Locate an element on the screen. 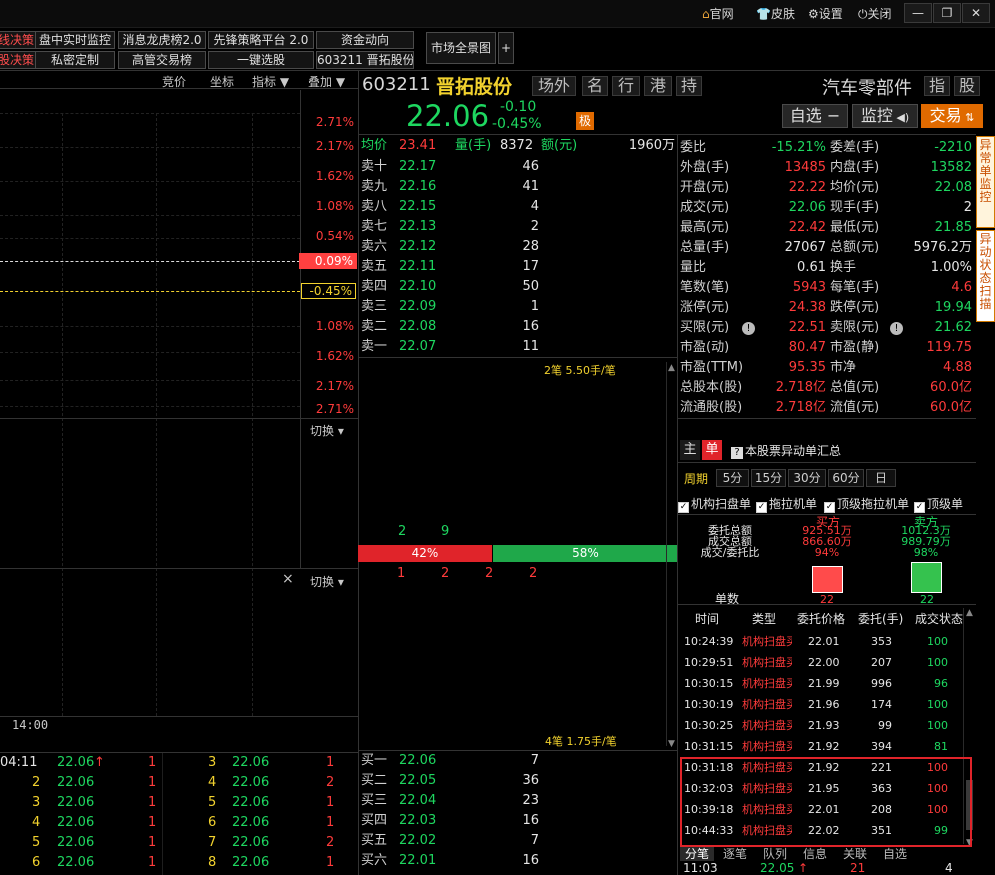 The height and width of the screenshot is (875, 995). stat-label: 市净 is located at coordinates (843, 367).